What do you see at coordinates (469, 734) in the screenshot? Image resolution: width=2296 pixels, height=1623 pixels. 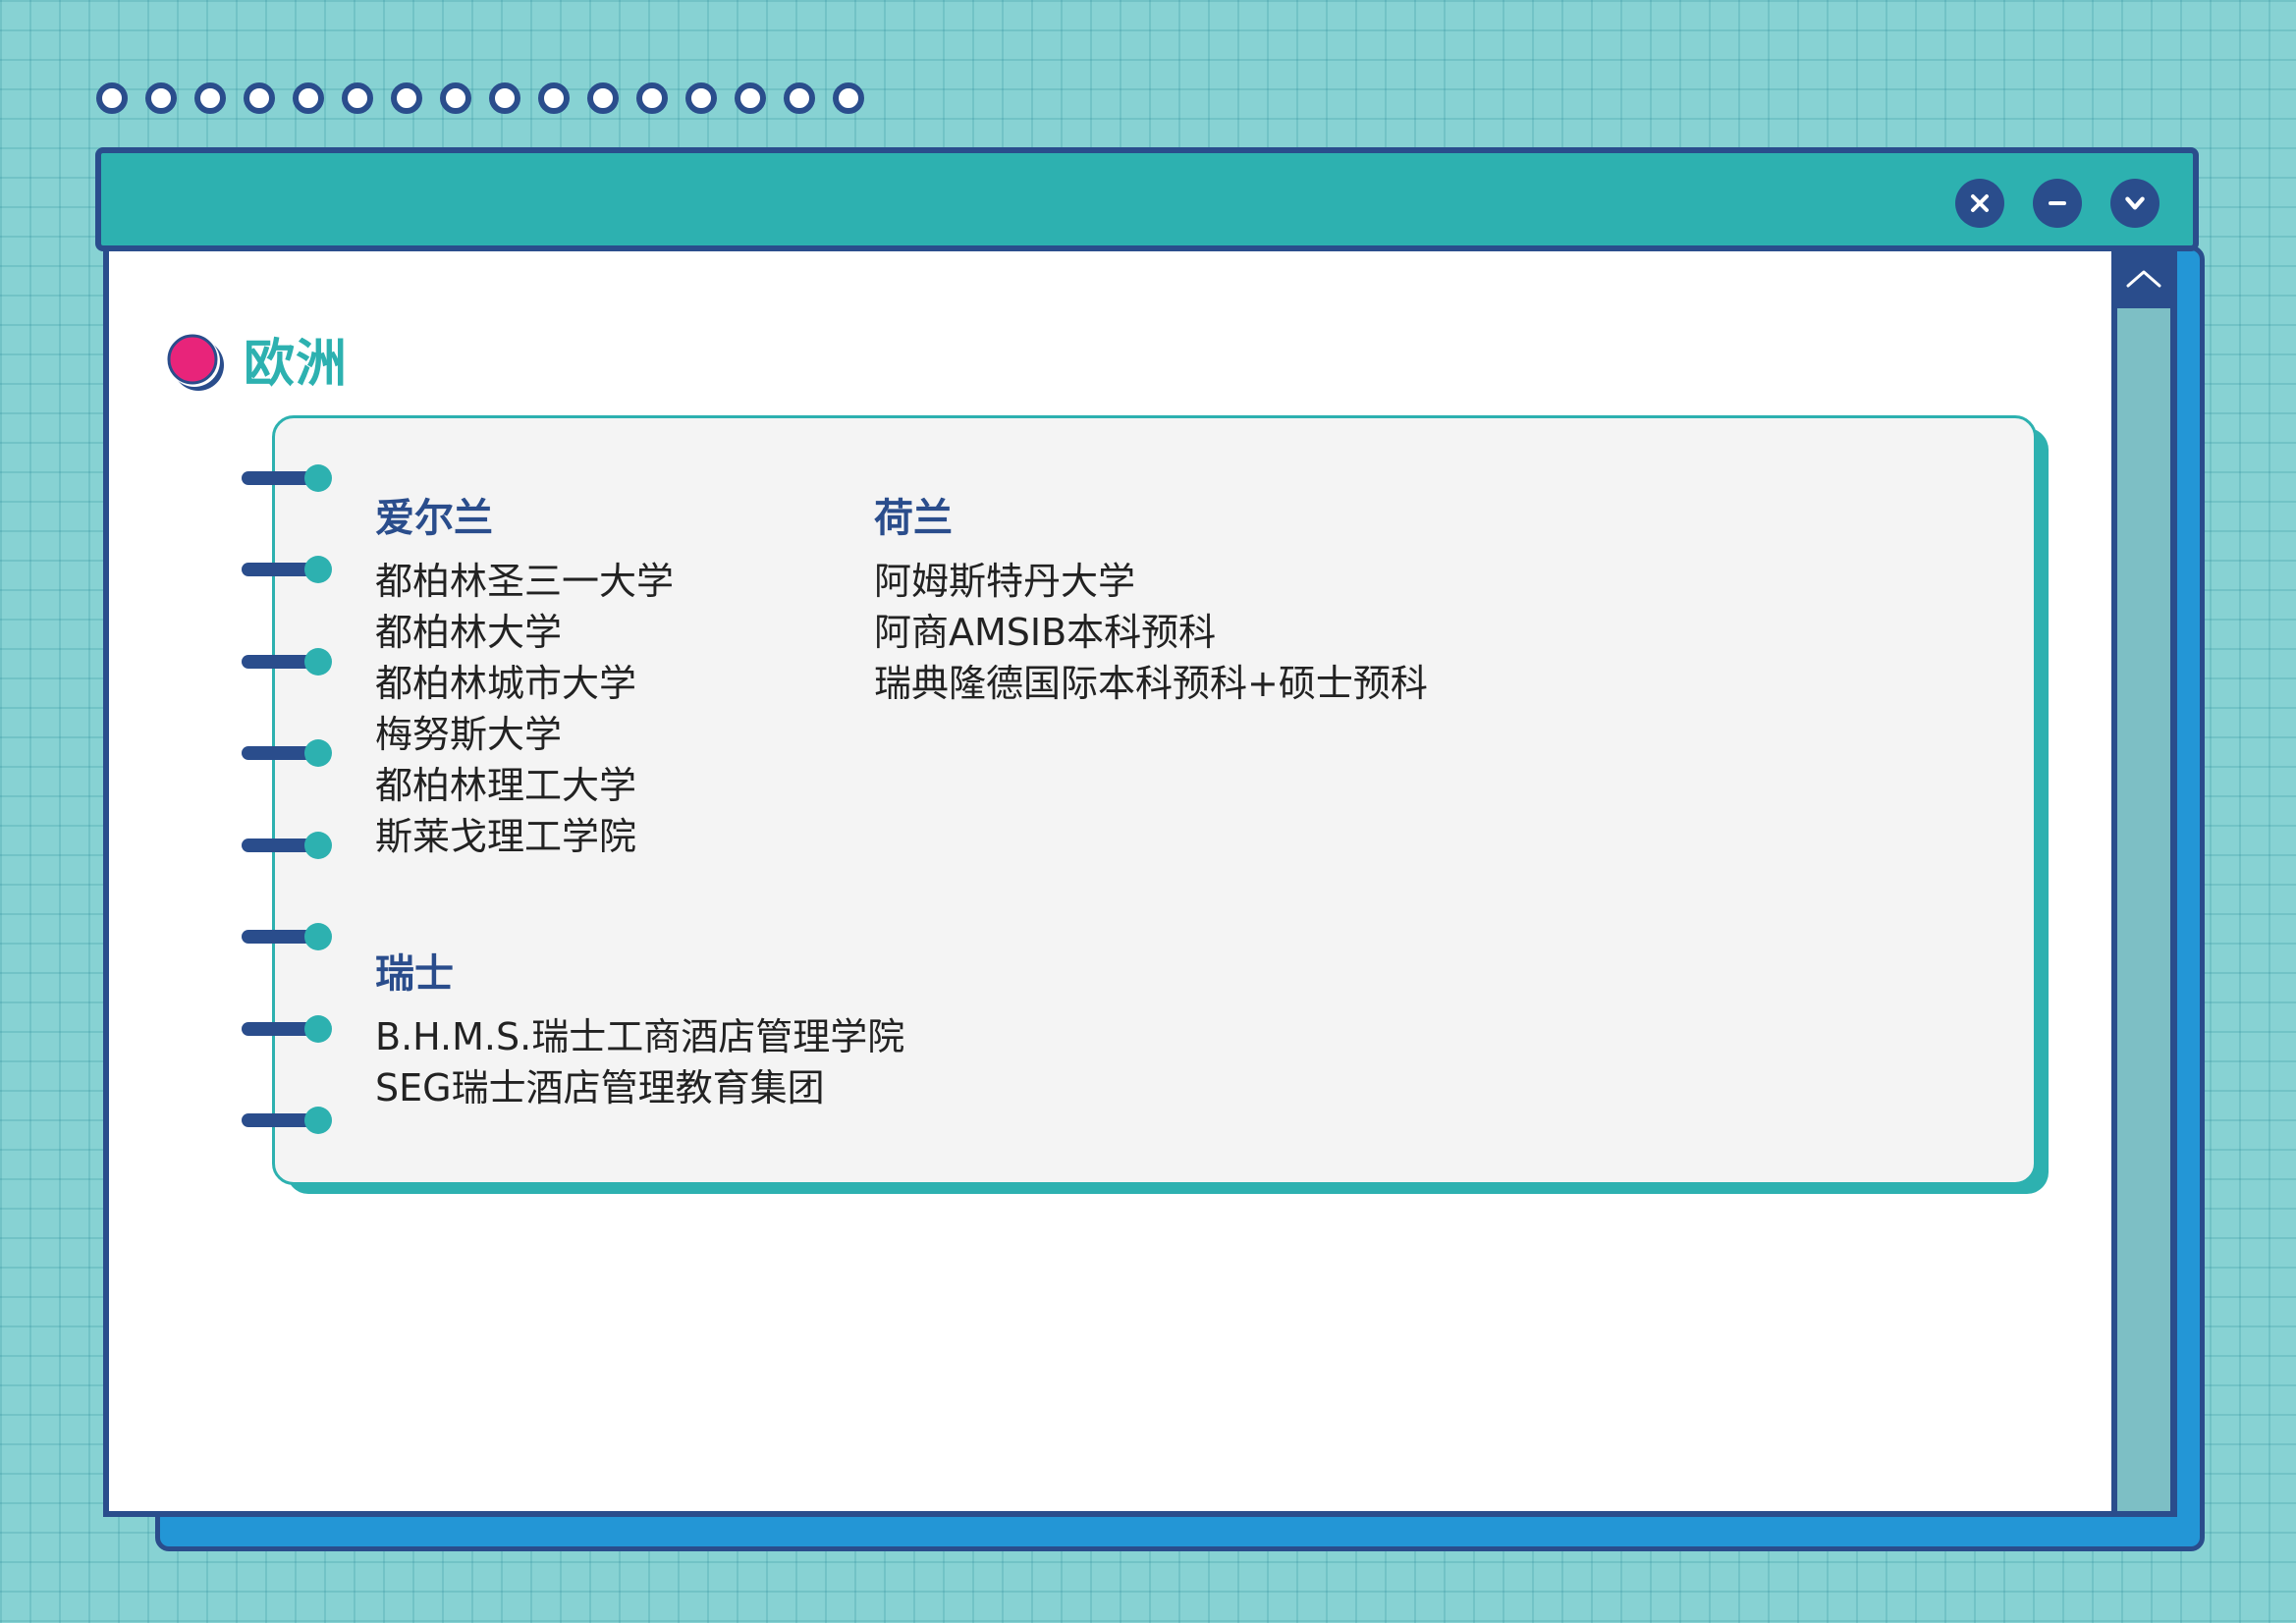 I see `list-item: 梅努斯大学` at bounding box center [469, 734].